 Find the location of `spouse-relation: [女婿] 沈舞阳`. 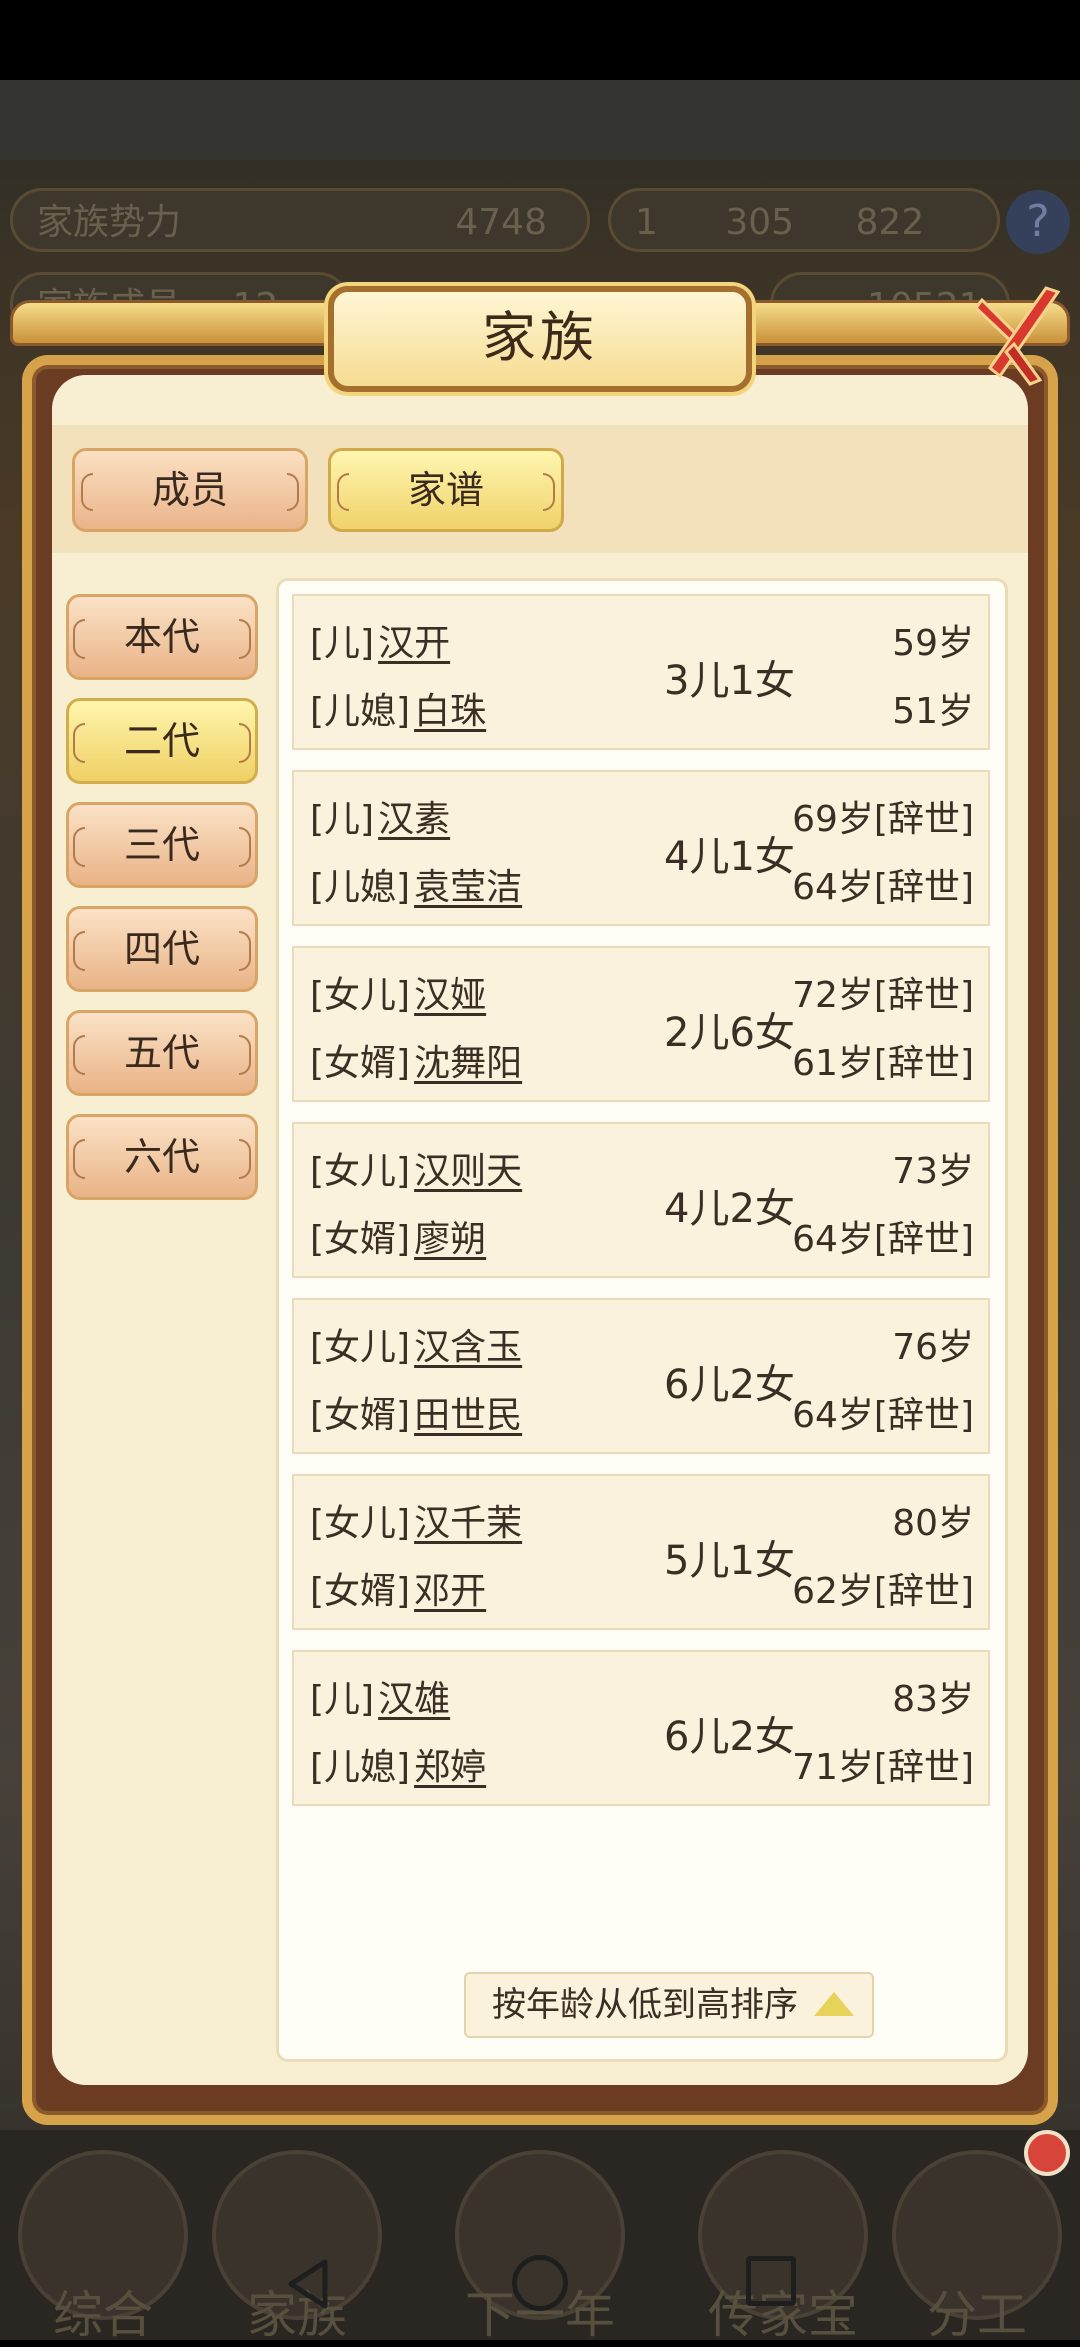

spouse-relation: [女婿] 沈舞阳 is located at coordinates (416, 1063).